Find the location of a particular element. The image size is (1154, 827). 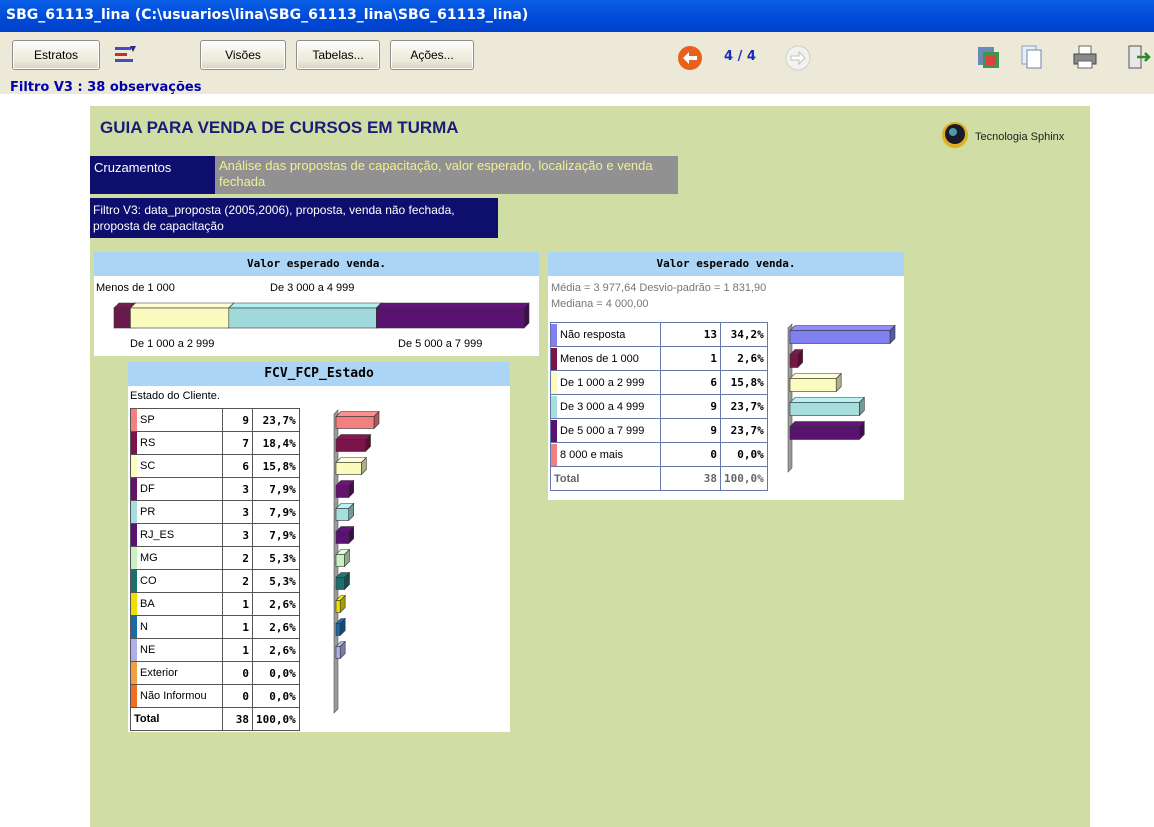

estado-row-percent: 18,4% is located at coordinates (276, 443).